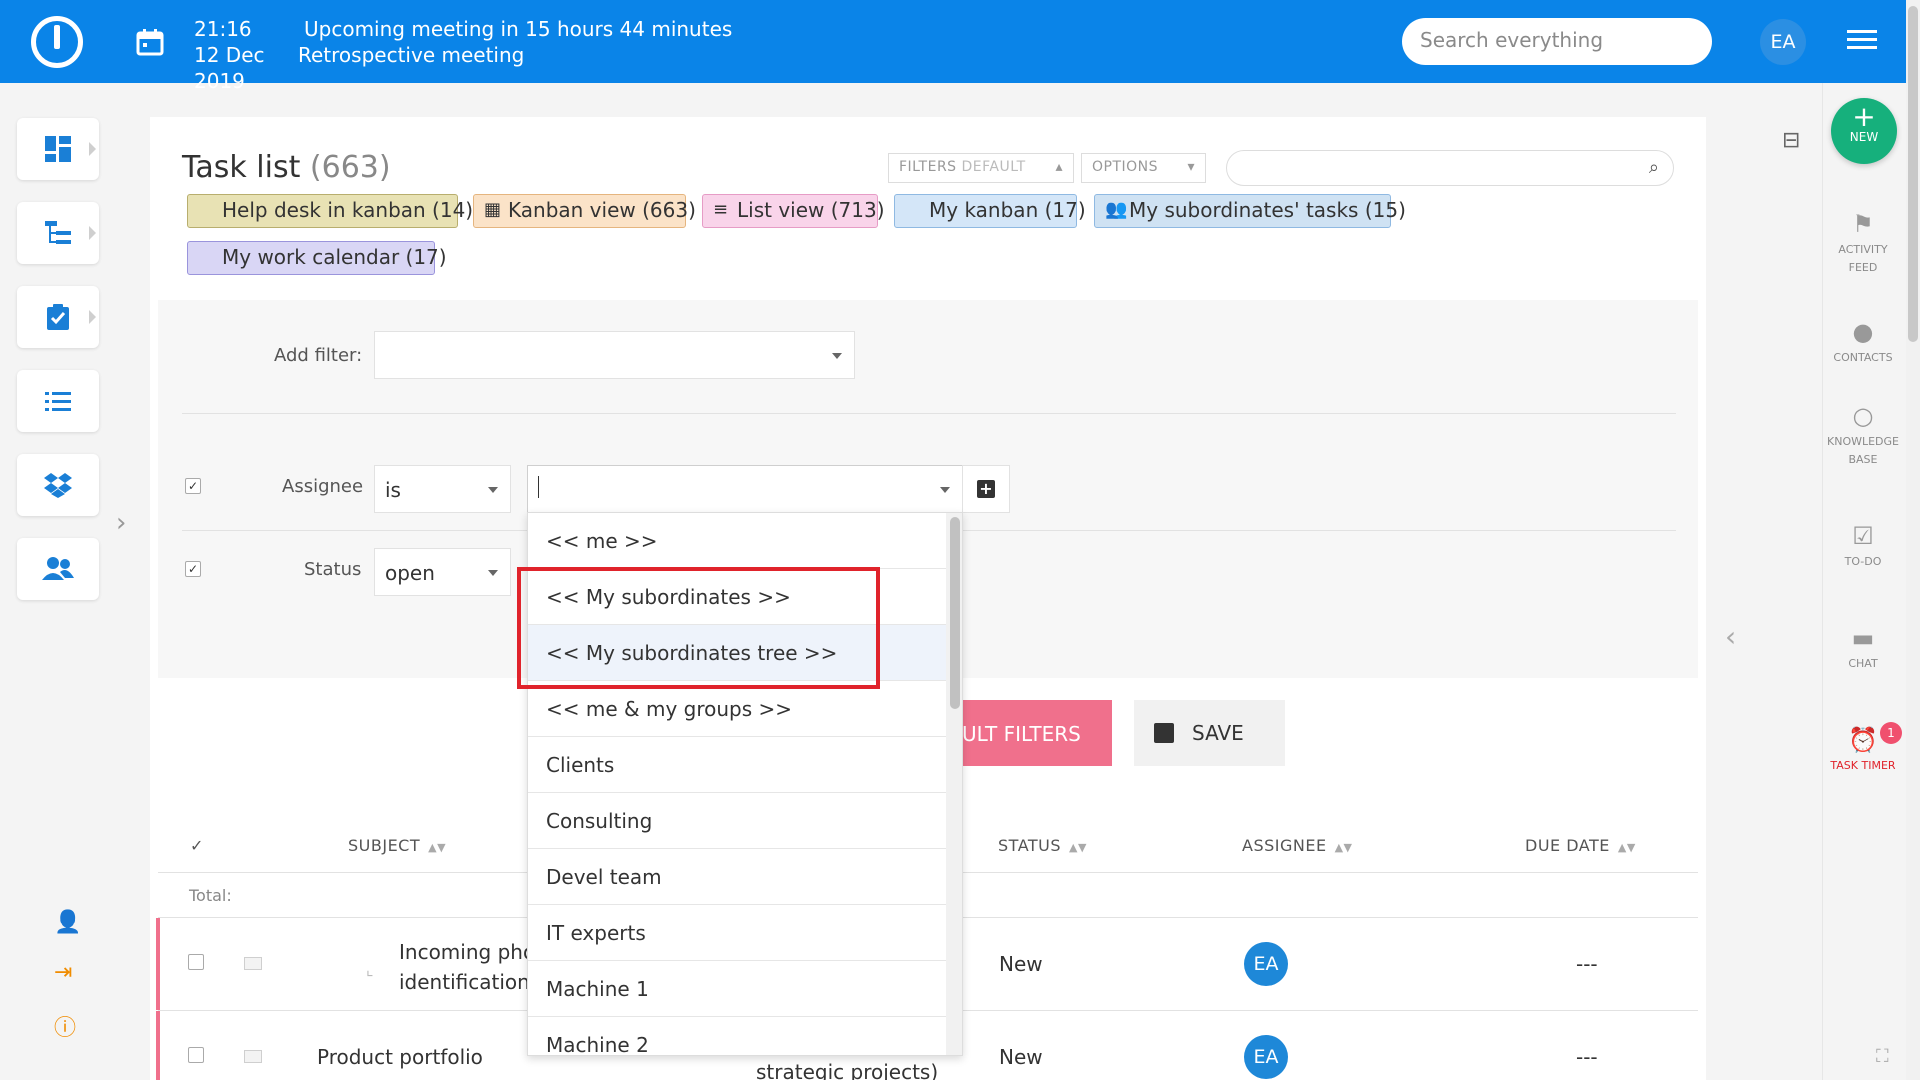 Image resolution: width=1920 pixels, height=1080 pixels. What do you see at coordinates (584, 211) in the screenshot?
I see `quick-filter-kanban-view: ▦ Kanban view (663)` at bounding box center [584, 211].